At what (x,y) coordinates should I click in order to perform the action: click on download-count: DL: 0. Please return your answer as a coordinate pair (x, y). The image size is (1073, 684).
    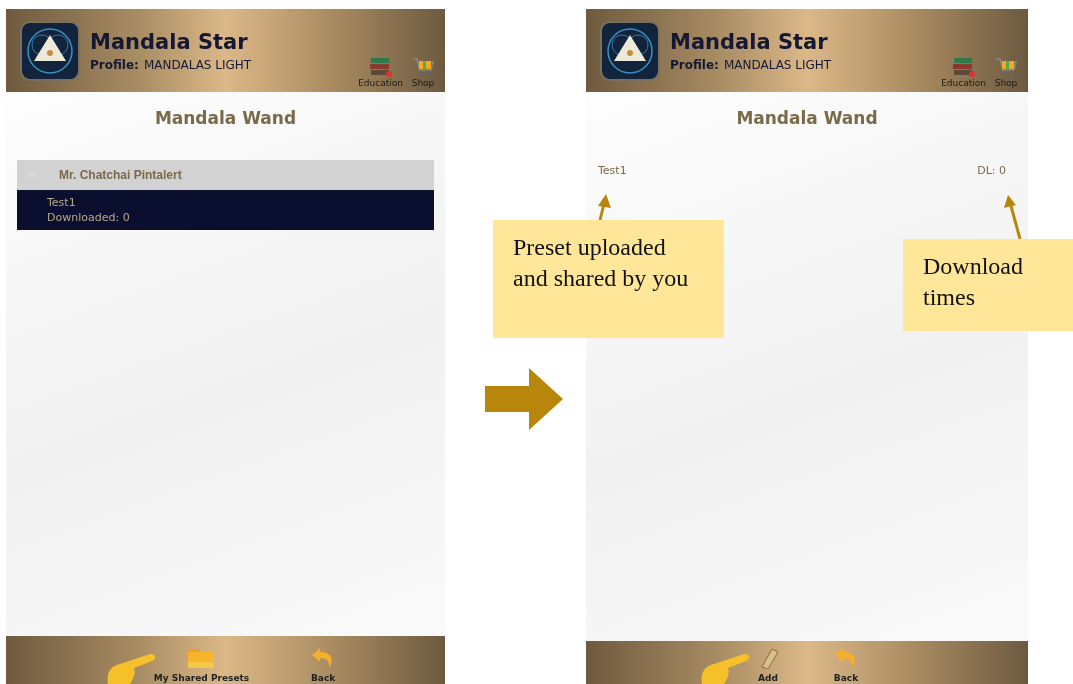
    Looking at the image, I should click on (991, 170).